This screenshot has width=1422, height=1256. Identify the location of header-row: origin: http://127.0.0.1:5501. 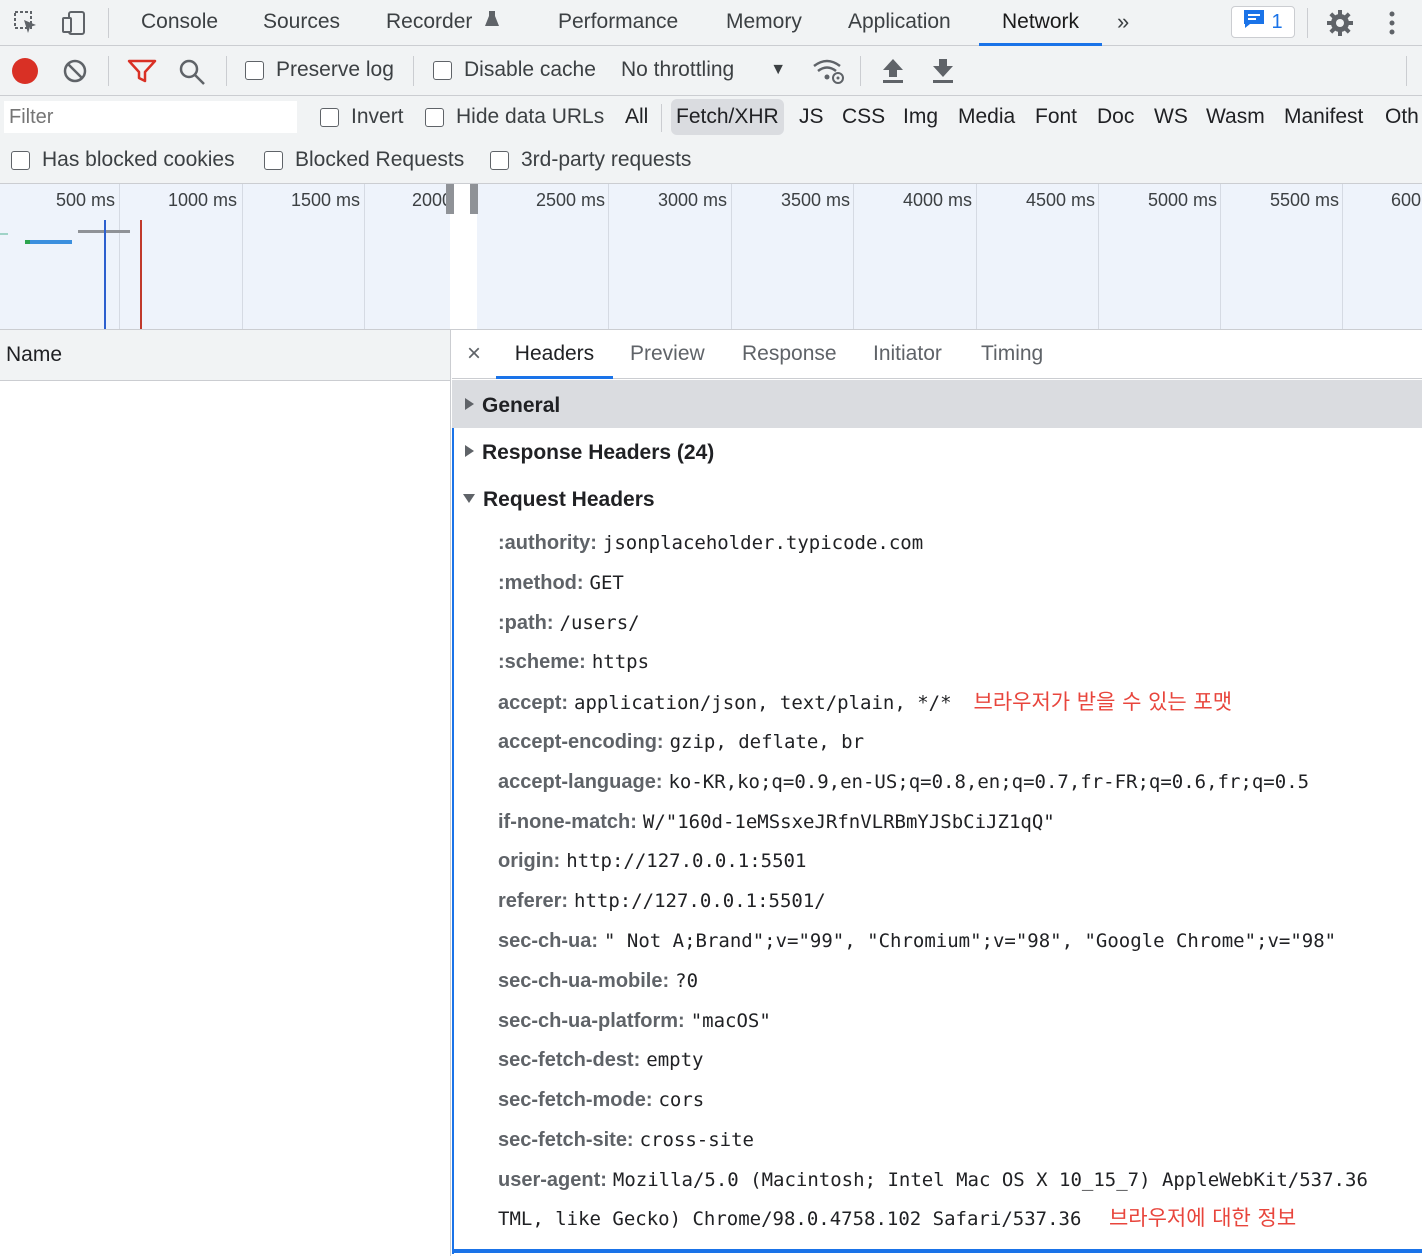
(652, 861).